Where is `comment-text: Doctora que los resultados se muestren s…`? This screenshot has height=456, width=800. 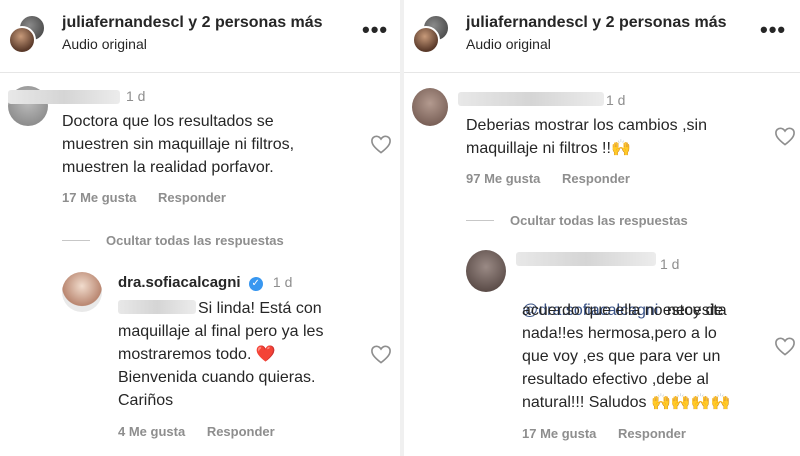 comment-text: Doctora que los resultados se muestren s… is located at coordinates (178, 144).